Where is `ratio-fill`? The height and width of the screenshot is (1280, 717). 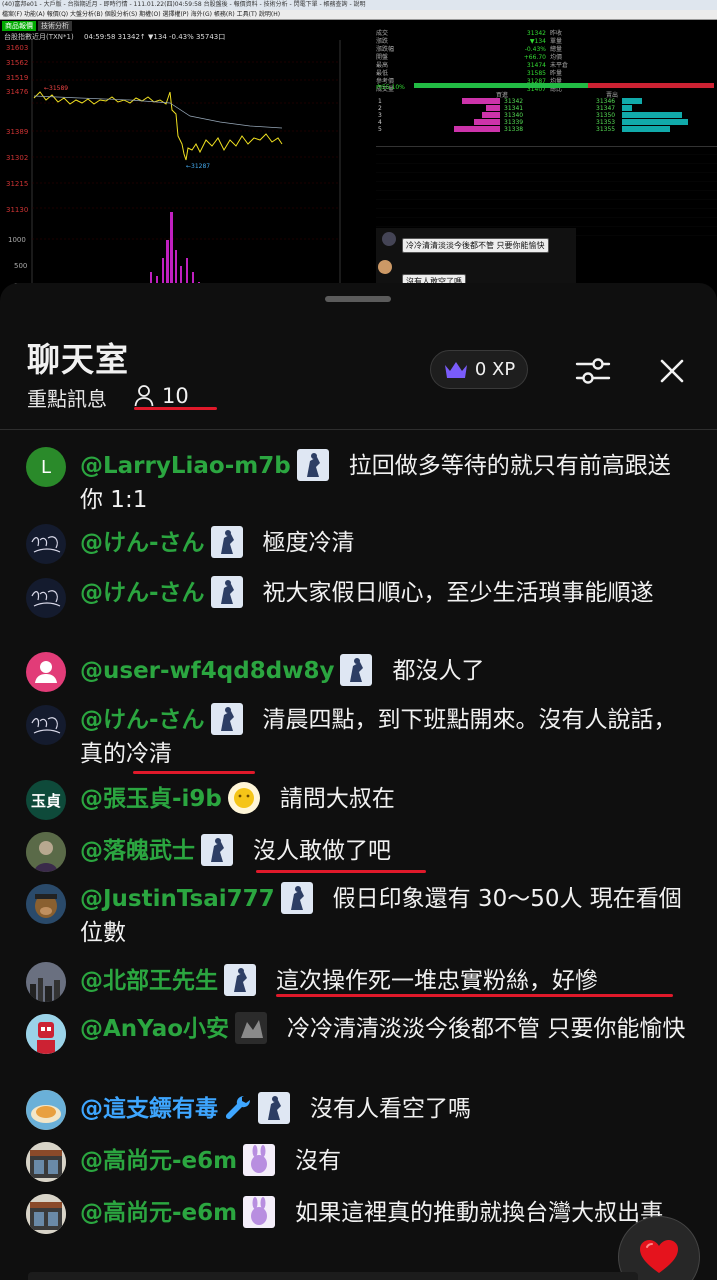
ratio-fill is located at coordinates (501, 85).